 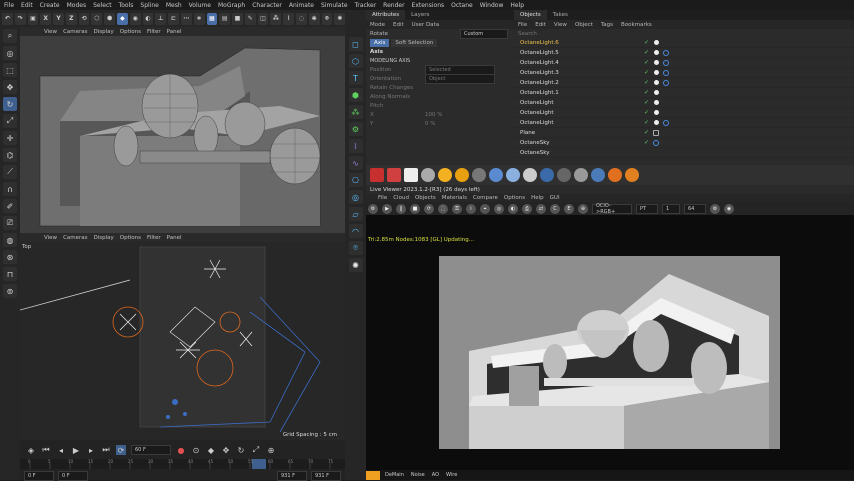 I want to click on object-row: OctaneSky, so click(x=684, y=153).